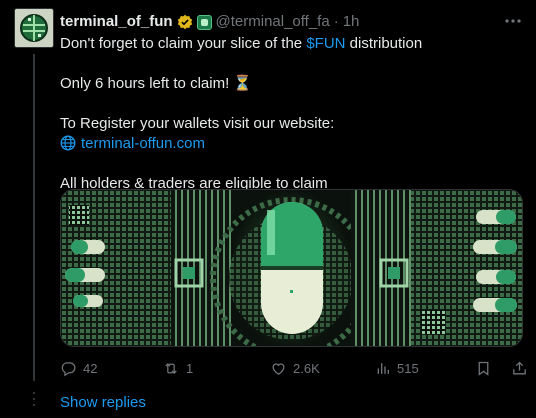 The image size is (536, 418). What do you see at coordinates (383, 368) in the screenshot?
I see `views-bar-chart-icon` at bounding box center [383, 368].